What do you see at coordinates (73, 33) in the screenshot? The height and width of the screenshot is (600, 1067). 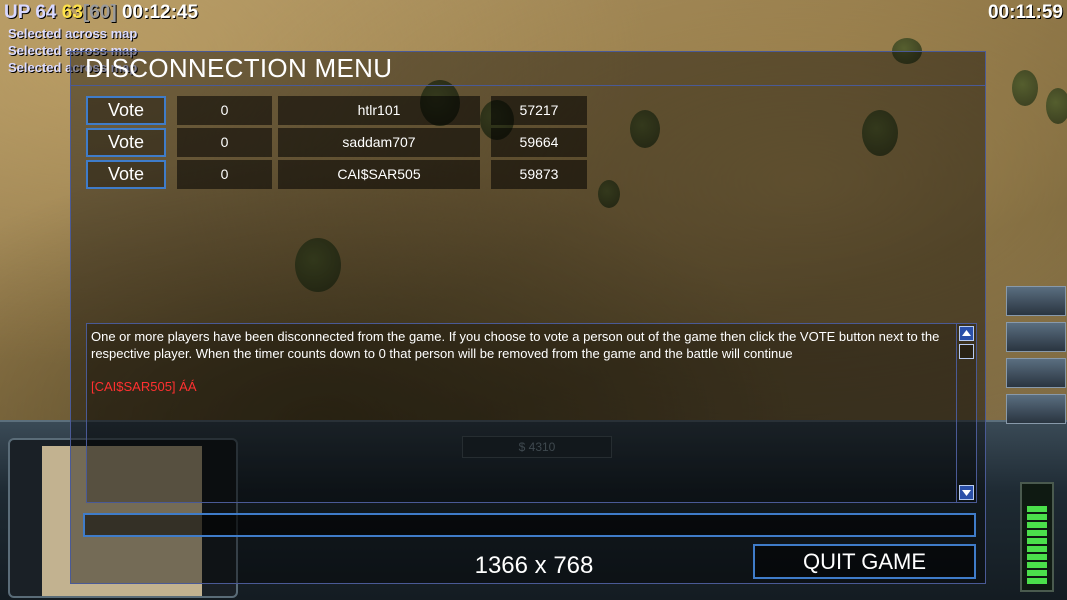 I see `selection-message: Selected across map` at bounding box center [73, 33].